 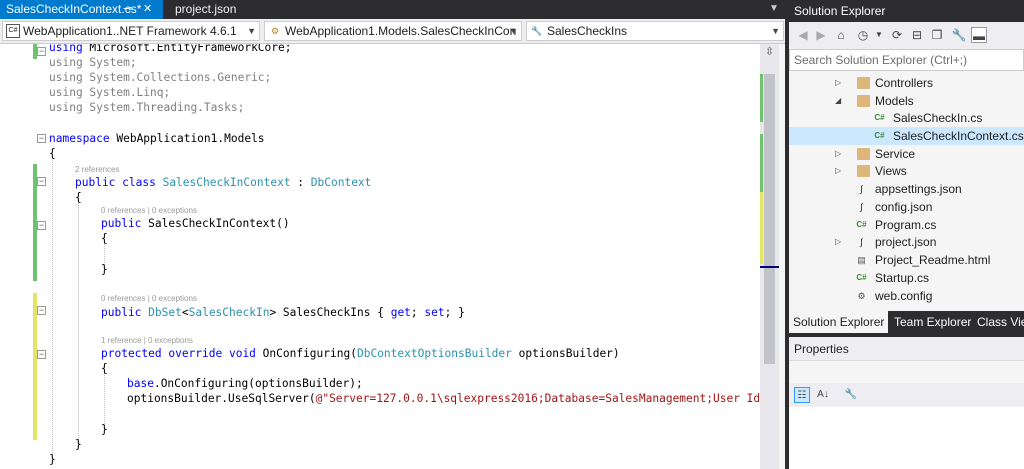 What do you see at coordinates (769, 267) in the screenshot?
I see `caret-position-marker` at bounding box center [769, 267].